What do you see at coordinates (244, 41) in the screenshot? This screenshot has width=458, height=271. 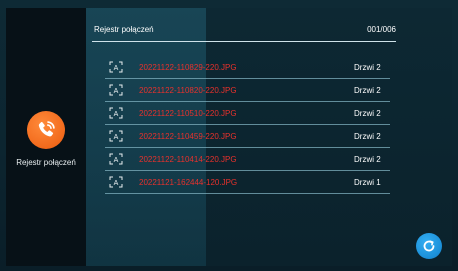 I see `header-divider` at bounding box center [244, 41].